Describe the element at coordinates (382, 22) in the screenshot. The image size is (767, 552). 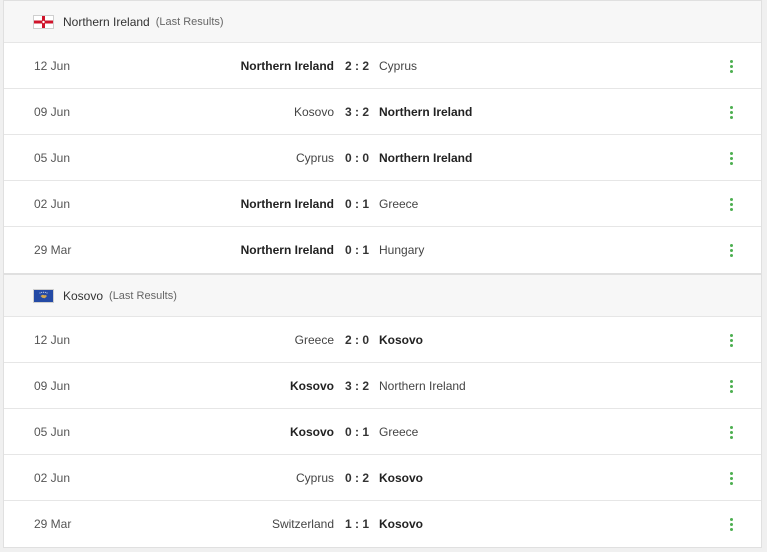
I see `section-header: Northern Ireland (Last Results)` at that location.